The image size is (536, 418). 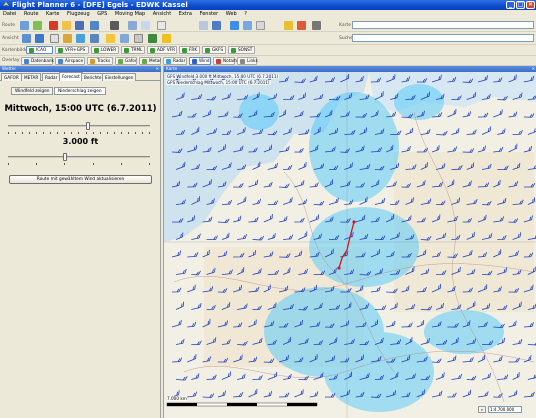 I want to click on flag-icon, so click(x=203, y=25).